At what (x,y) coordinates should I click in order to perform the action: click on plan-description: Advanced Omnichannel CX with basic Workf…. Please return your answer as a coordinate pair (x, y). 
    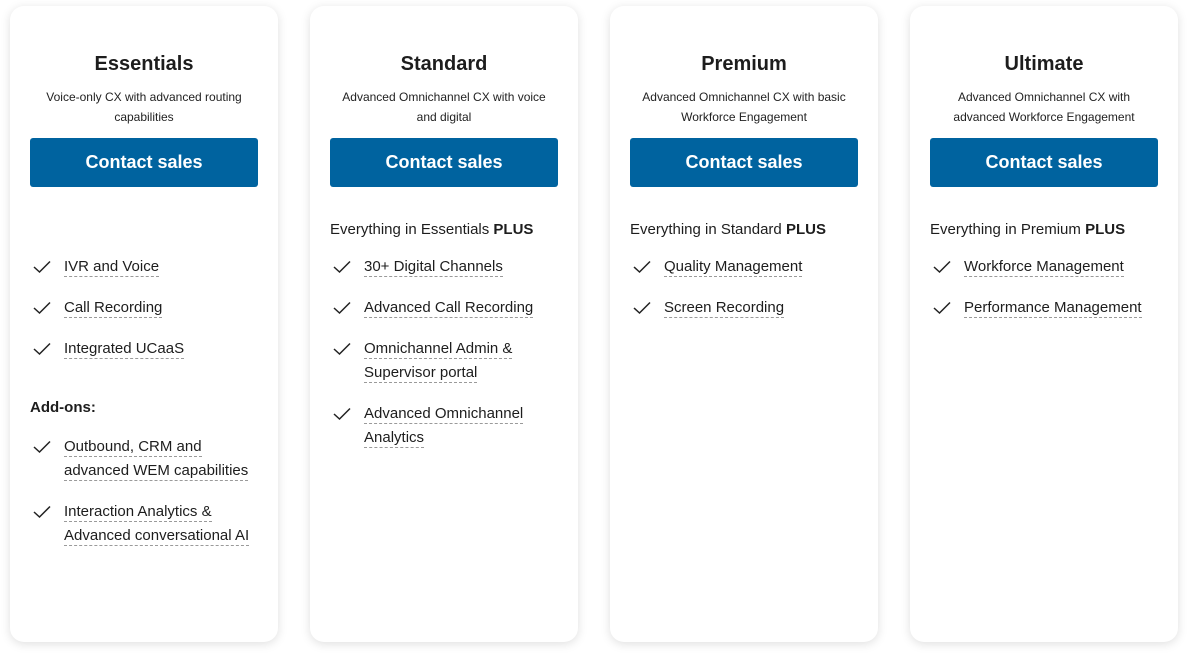
    Looking at the image, I should click on (744, 107).